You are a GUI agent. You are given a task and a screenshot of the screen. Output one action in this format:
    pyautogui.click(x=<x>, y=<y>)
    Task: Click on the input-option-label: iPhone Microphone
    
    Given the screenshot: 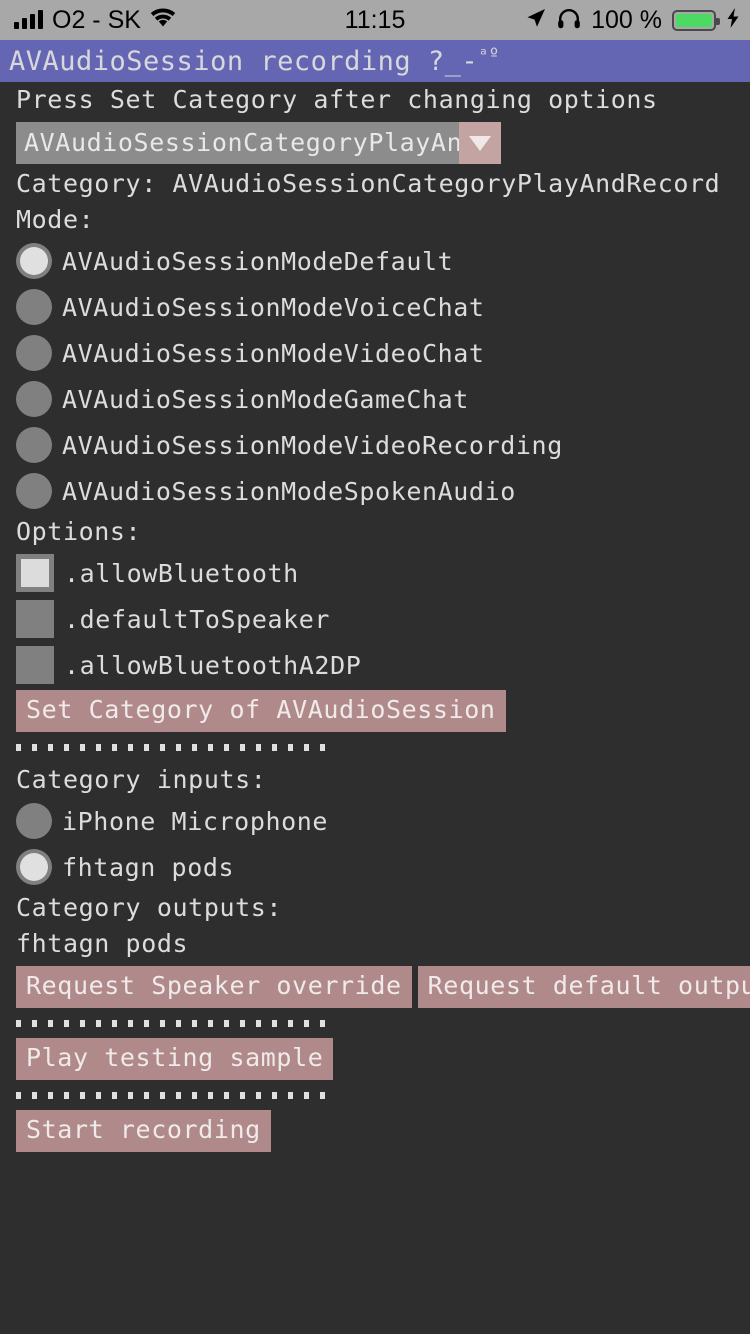 What is the action you would take?
    pyautogui.click(x=195, y=821)
    